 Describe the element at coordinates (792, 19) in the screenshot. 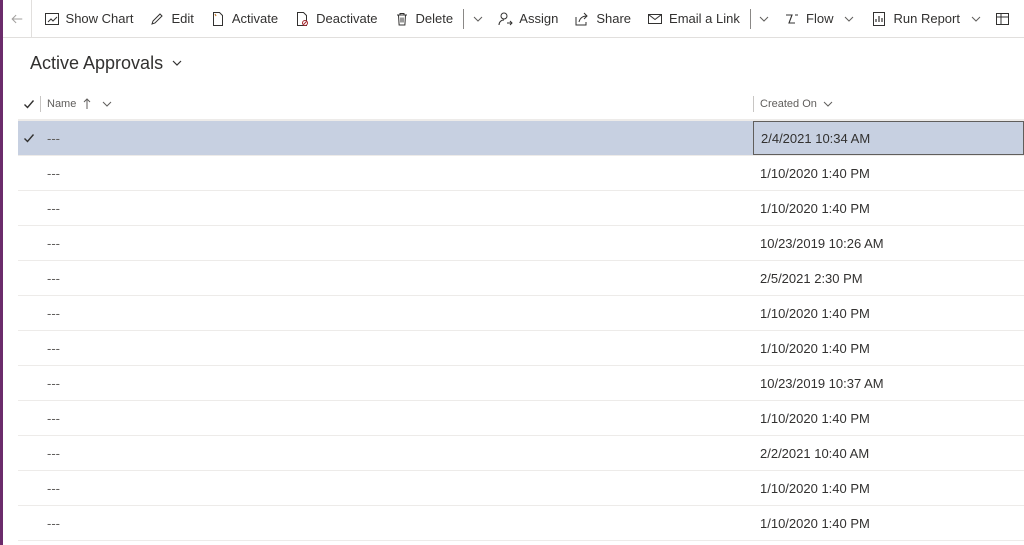

I see `flow-icon` at that location.